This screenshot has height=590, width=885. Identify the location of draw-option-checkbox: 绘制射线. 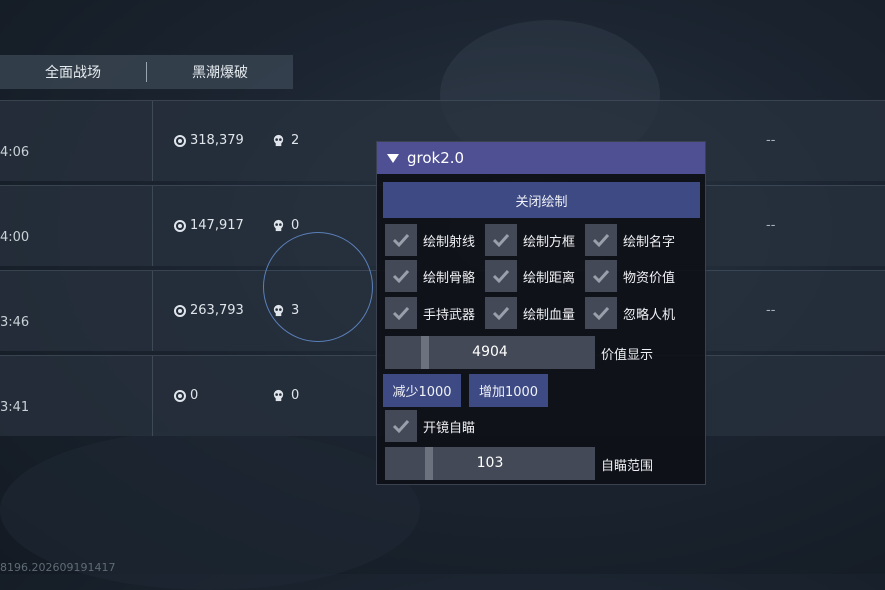
(430, 240).